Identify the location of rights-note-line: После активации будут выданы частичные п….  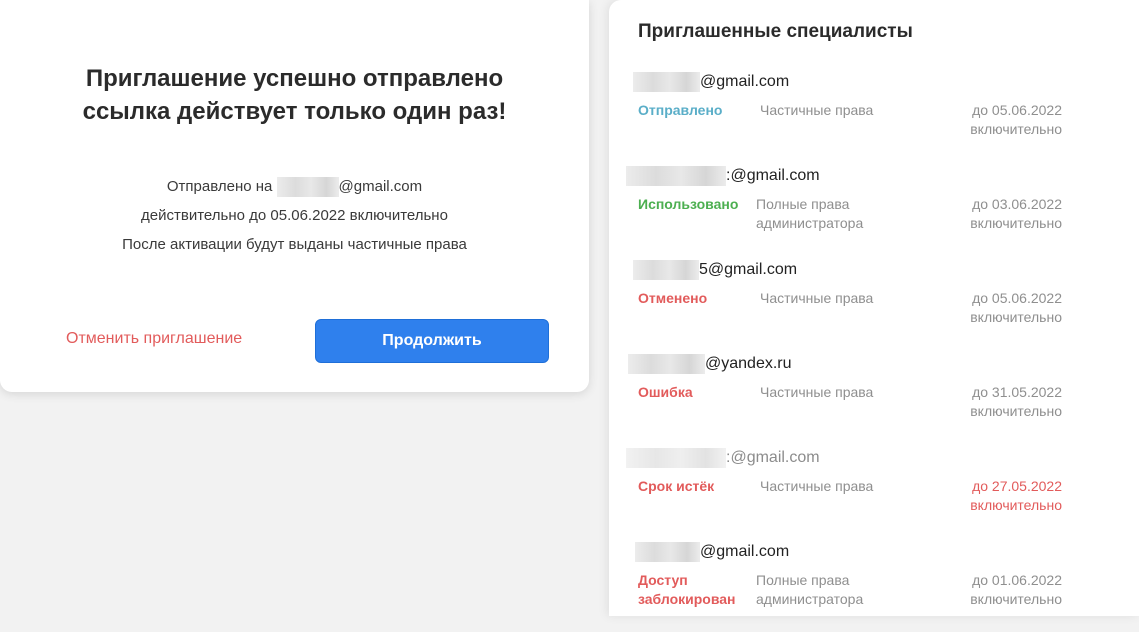
(294, 244).